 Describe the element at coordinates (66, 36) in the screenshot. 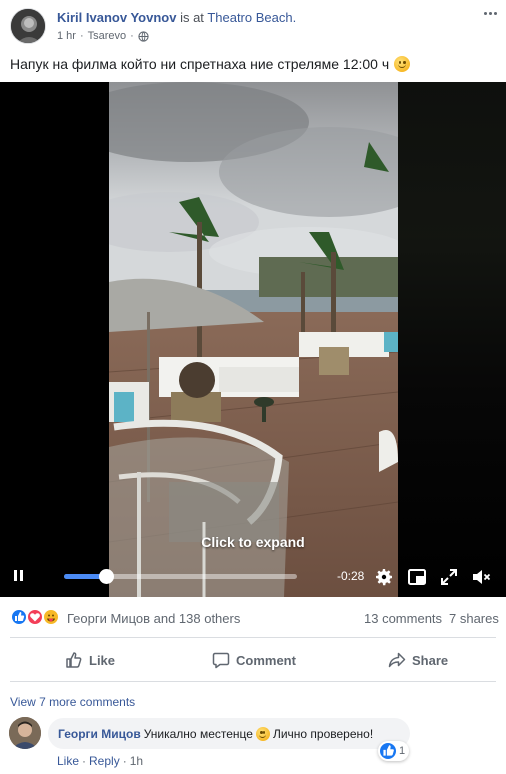

I see `post-time: 1 hr` at that location.